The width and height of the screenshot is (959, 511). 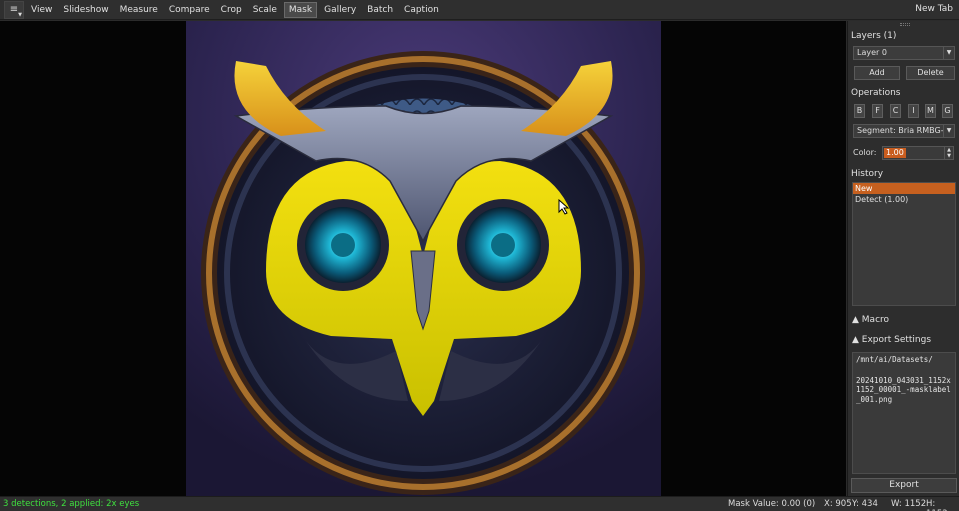 I want to click on segment-model-value: Segment: Bria RMBG-2, so click(x=903, y=130).